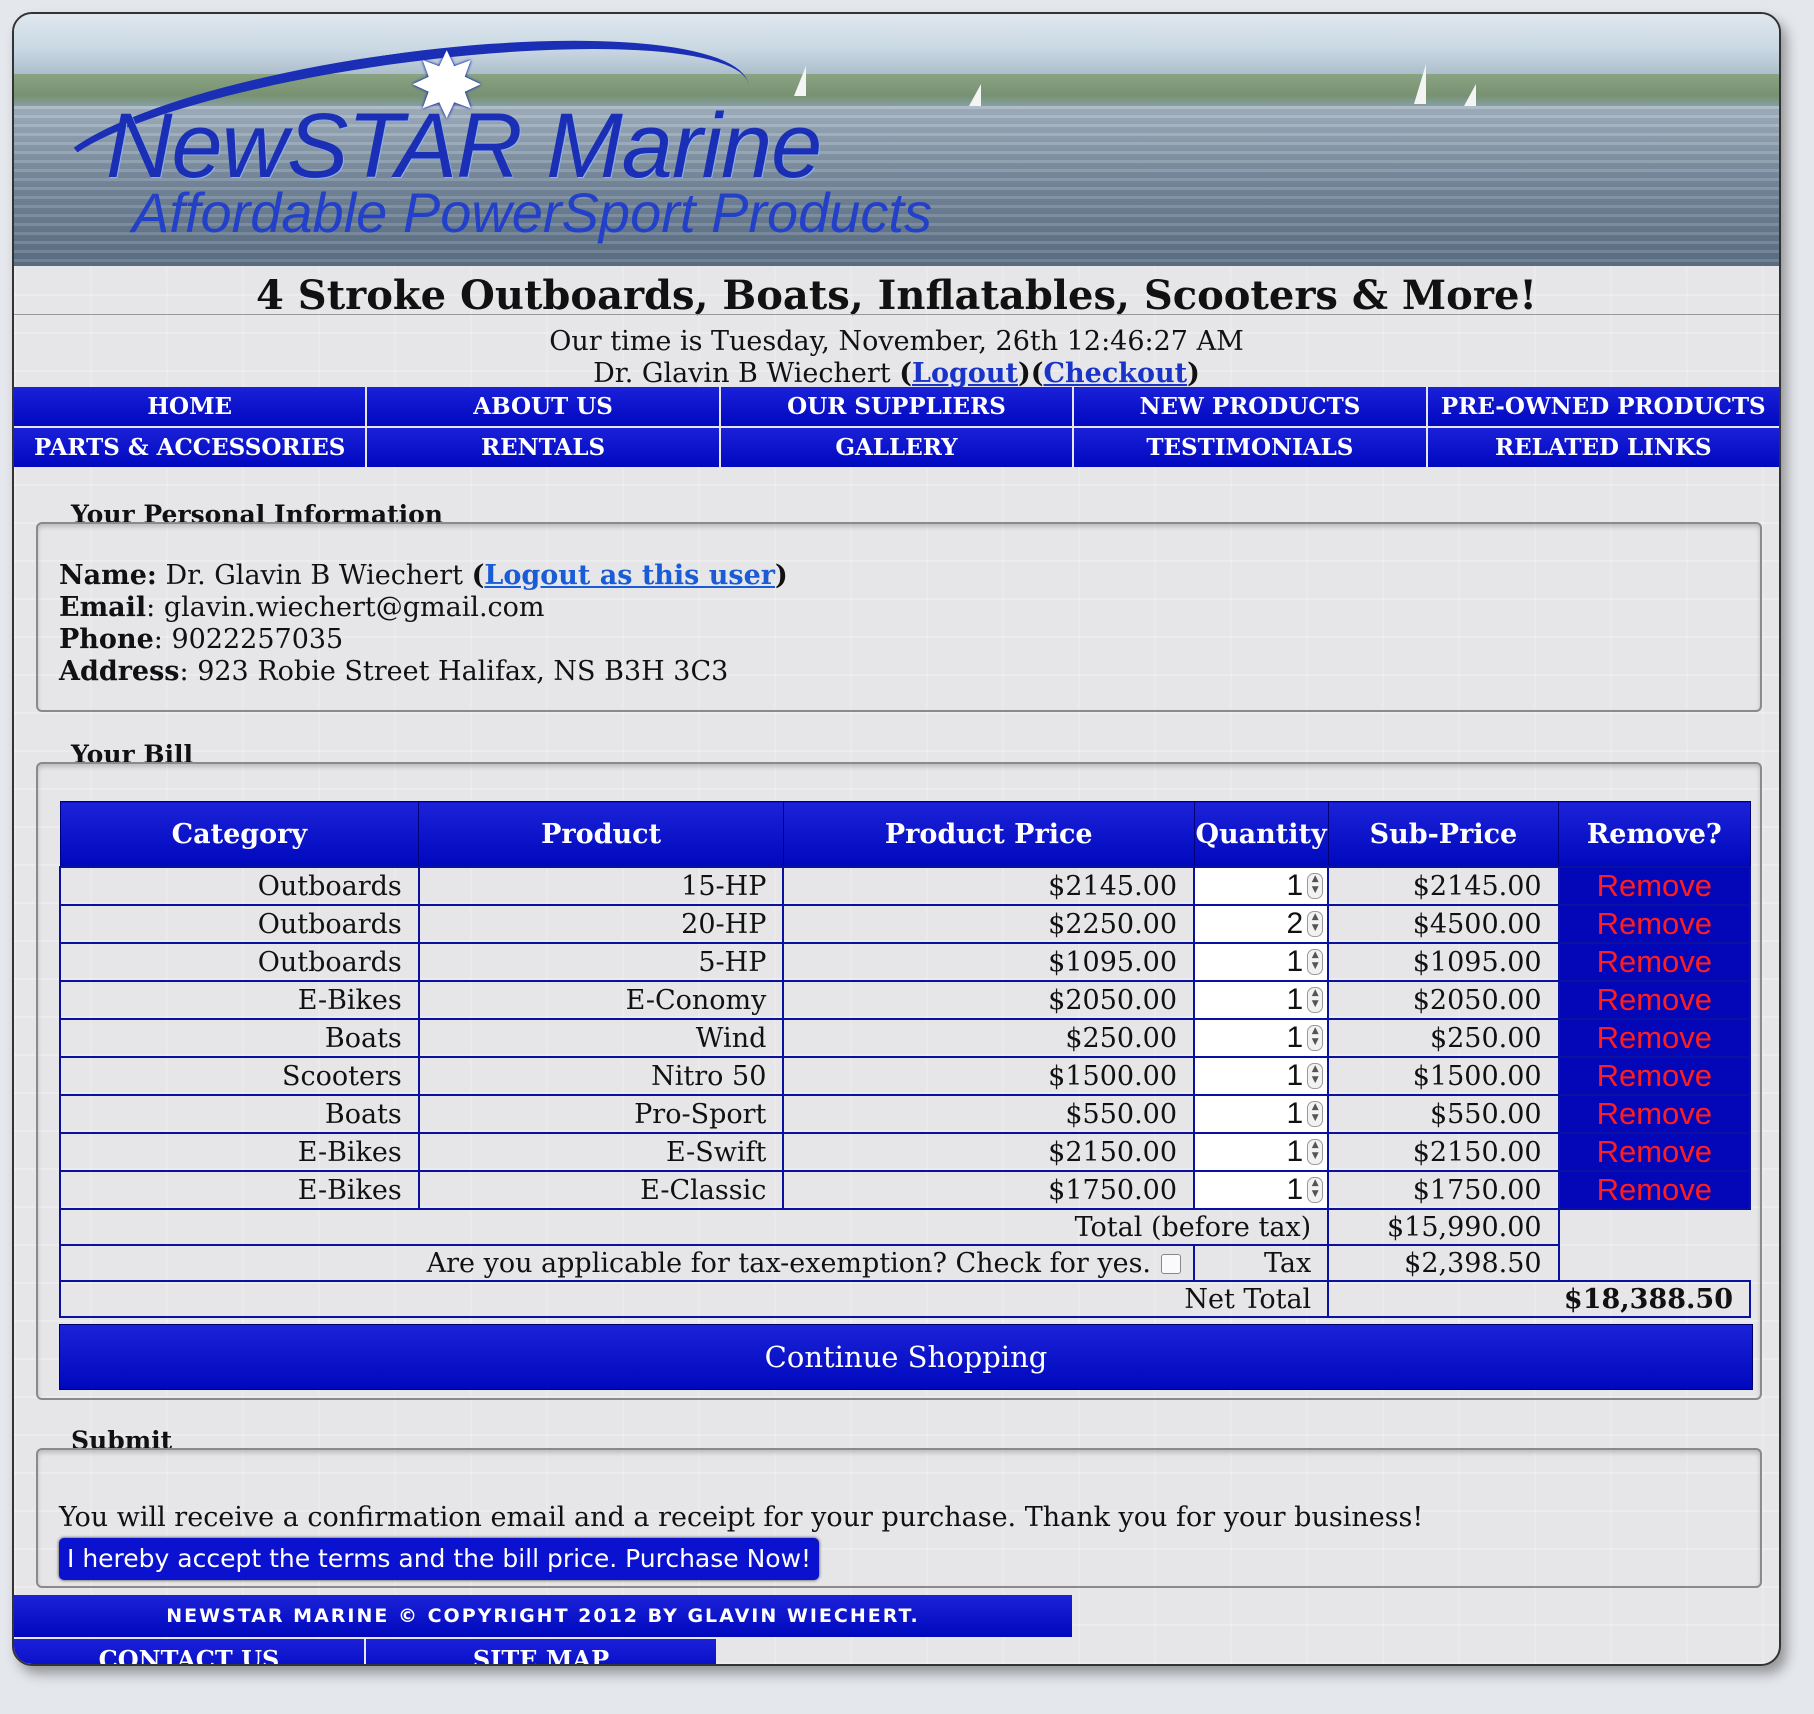 This screenshot has width=1814, height=1714. I want to click on total-value: $15,990.00, so click(1443, 1227).